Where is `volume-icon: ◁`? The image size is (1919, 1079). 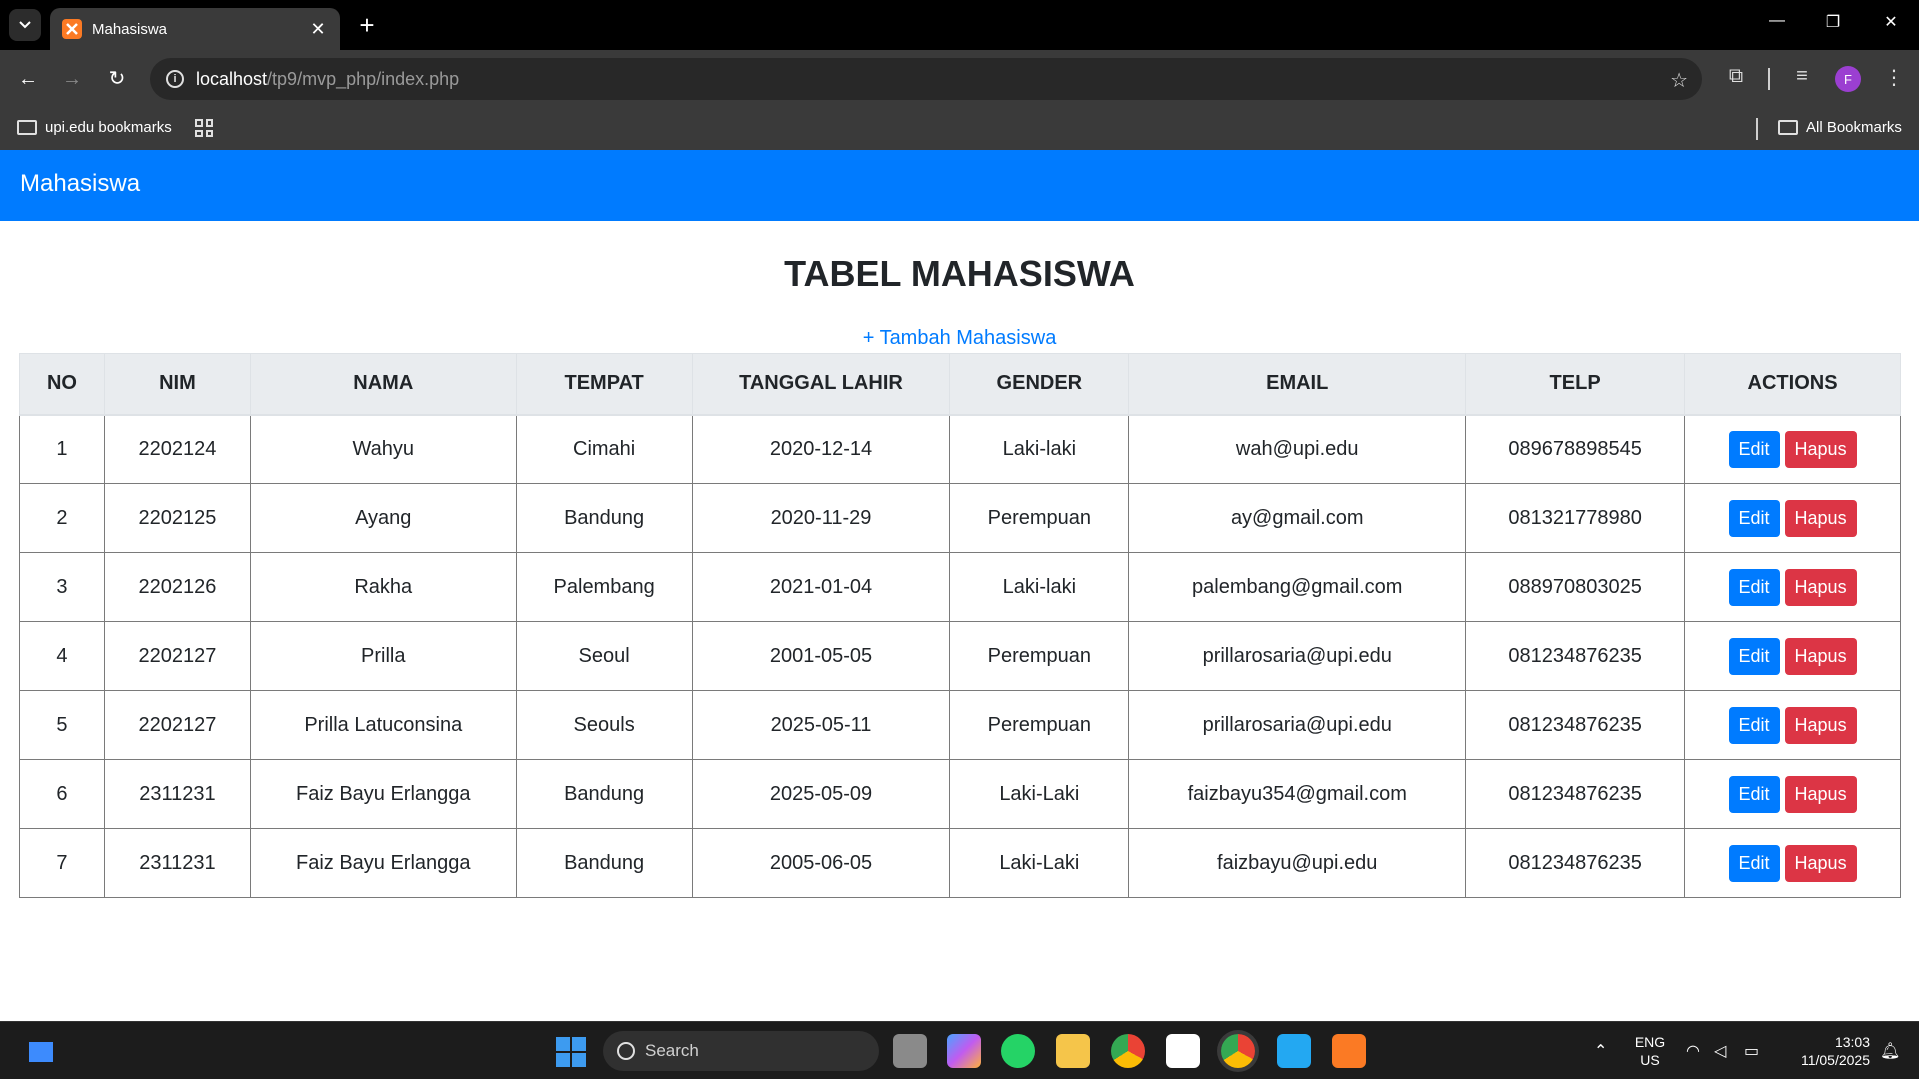
volume-icon: ◁ is located at coordinates (1720, 1051).